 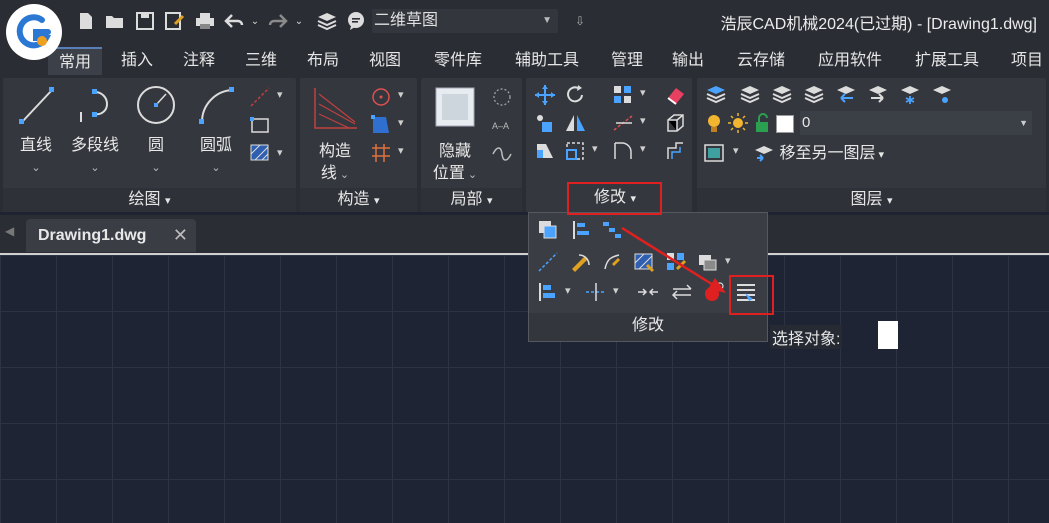 What do you see at coordinates (280, 94) in the screenshot?
I see `ray-chevron-icon: ▾` at bounding box center [280, 94].